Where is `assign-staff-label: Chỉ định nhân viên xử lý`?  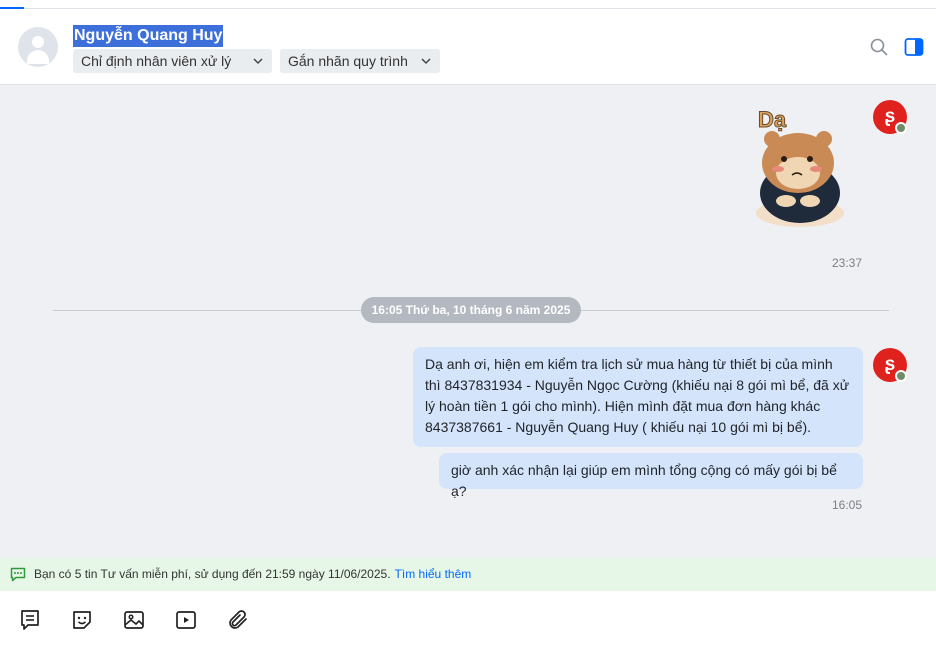 assign-staff-label: Chỉ định nhân viên xử lý is located at coordinates (156, 61).